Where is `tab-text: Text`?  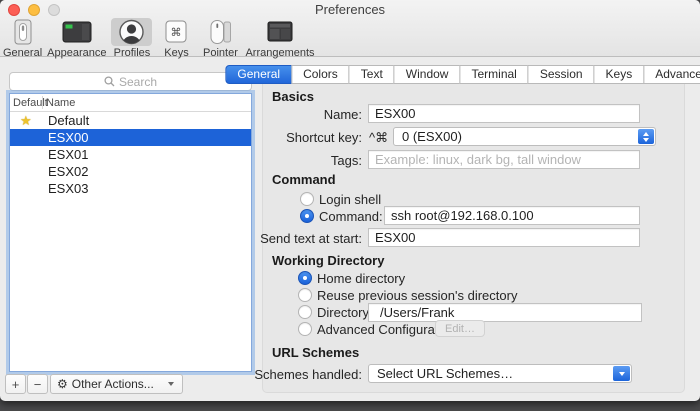
tab-text: Text is located at coordinates (371, 74).